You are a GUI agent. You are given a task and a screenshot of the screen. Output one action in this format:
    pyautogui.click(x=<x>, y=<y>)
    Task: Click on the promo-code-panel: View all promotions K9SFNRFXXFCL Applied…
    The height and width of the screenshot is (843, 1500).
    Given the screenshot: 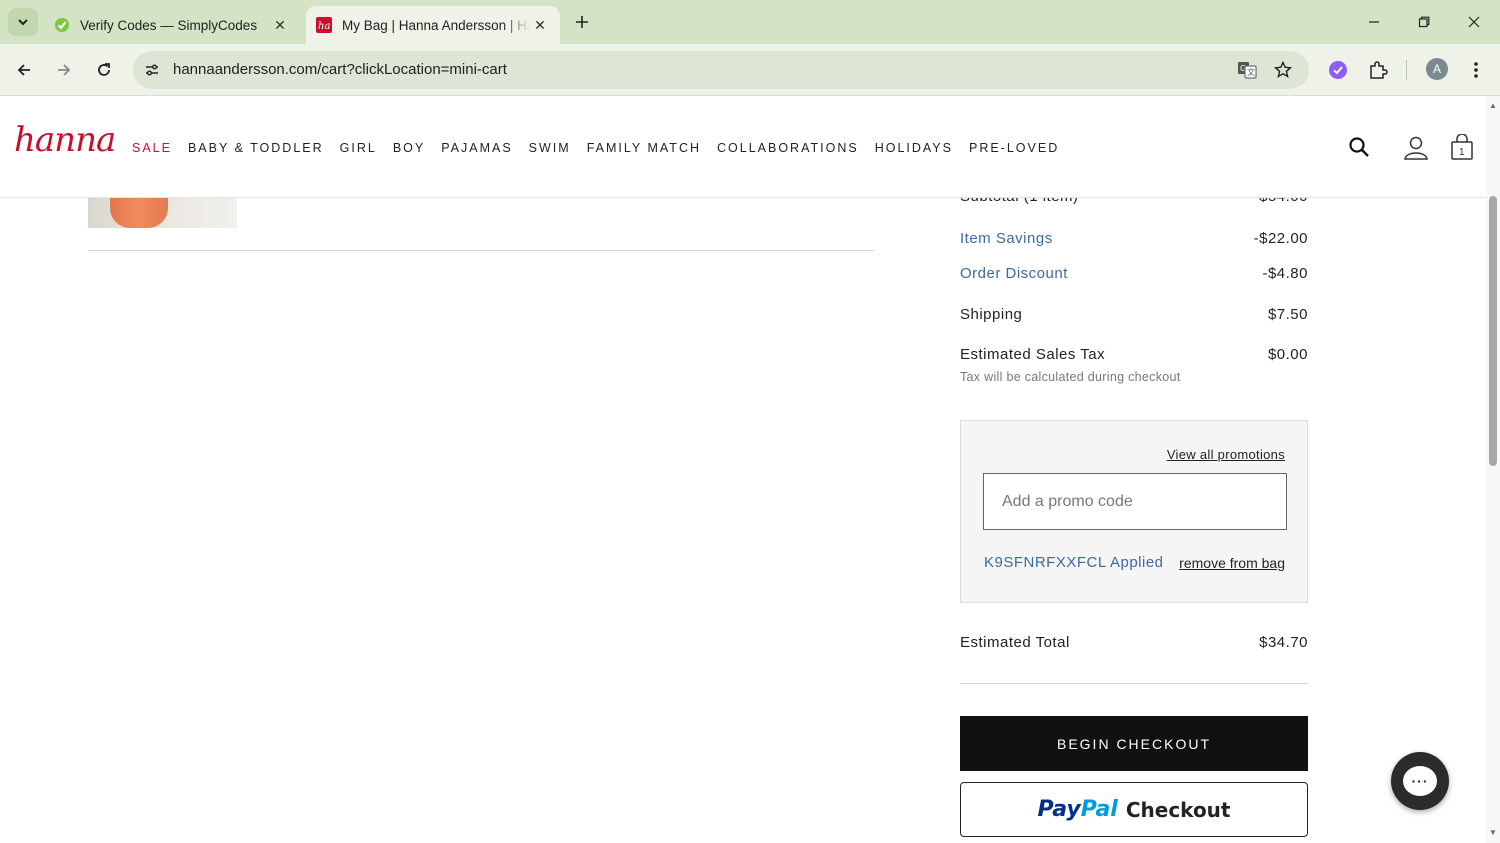 What is the action you would take?
    pyautogui.click(x=1134, y=511)
    